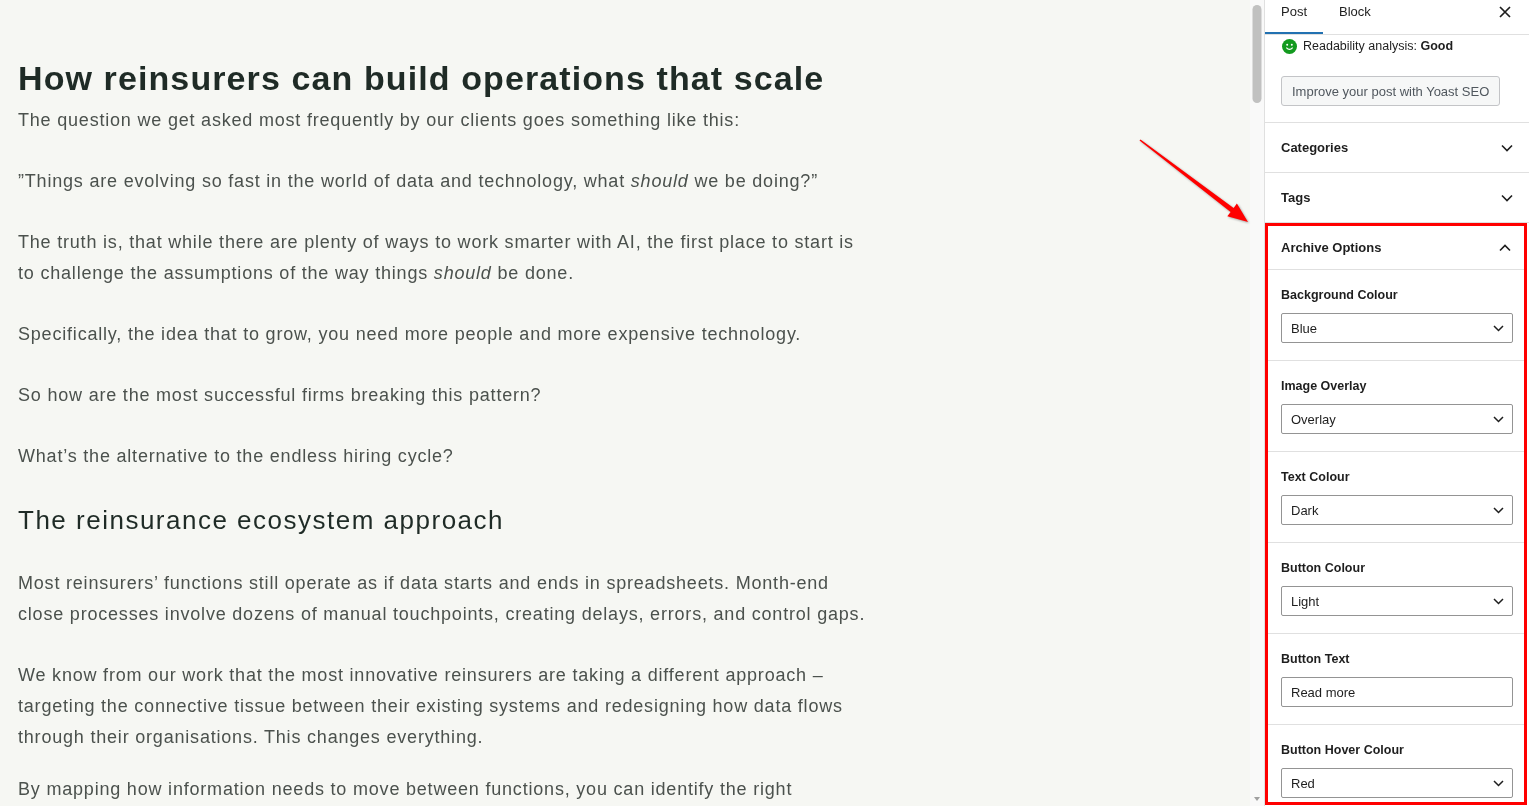 The height and width of the screenshot is (806, 1529). I want to click on section-heading: The reinsurance ecosystem approach, so click(261, 520).